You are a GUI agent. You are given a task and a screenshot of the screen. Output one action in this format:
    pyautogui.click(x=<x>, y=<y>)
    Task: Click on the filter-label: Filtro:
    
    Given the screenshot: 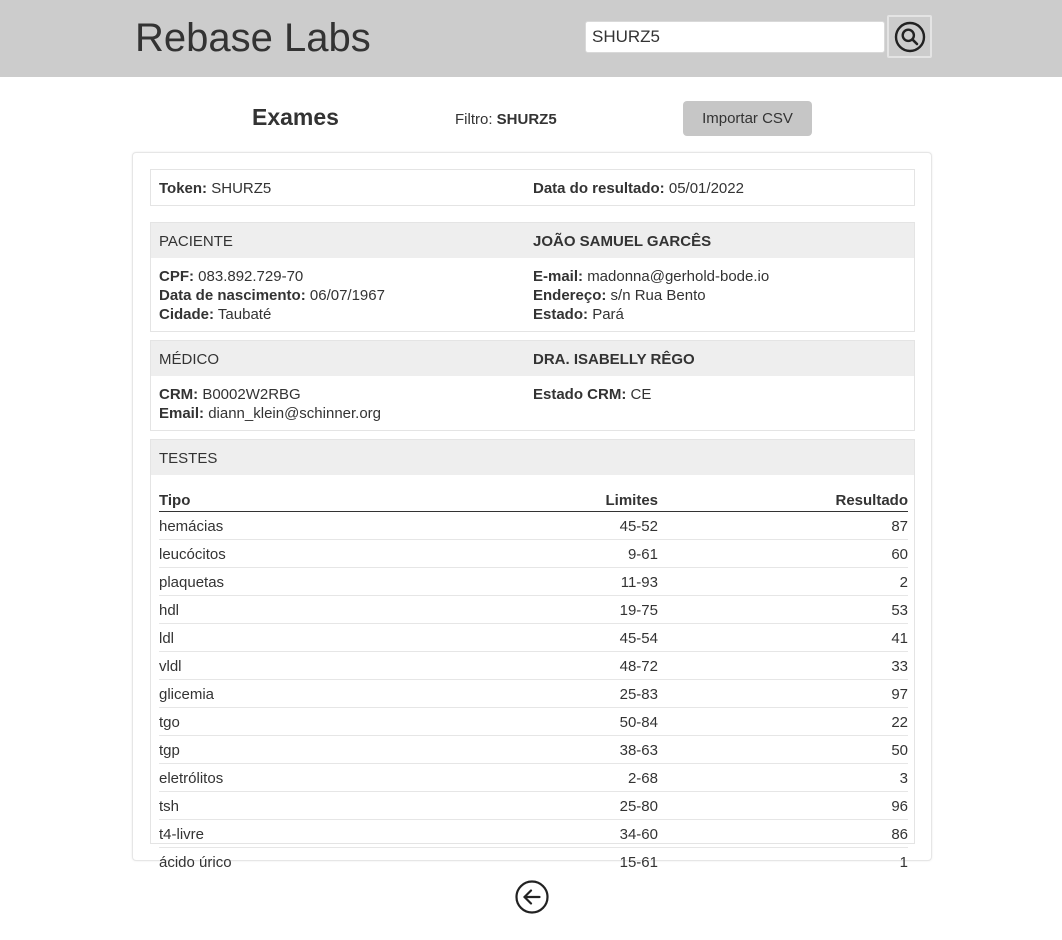 What is the action you would take?
    pyautogui.click(x=474, y=119)
    